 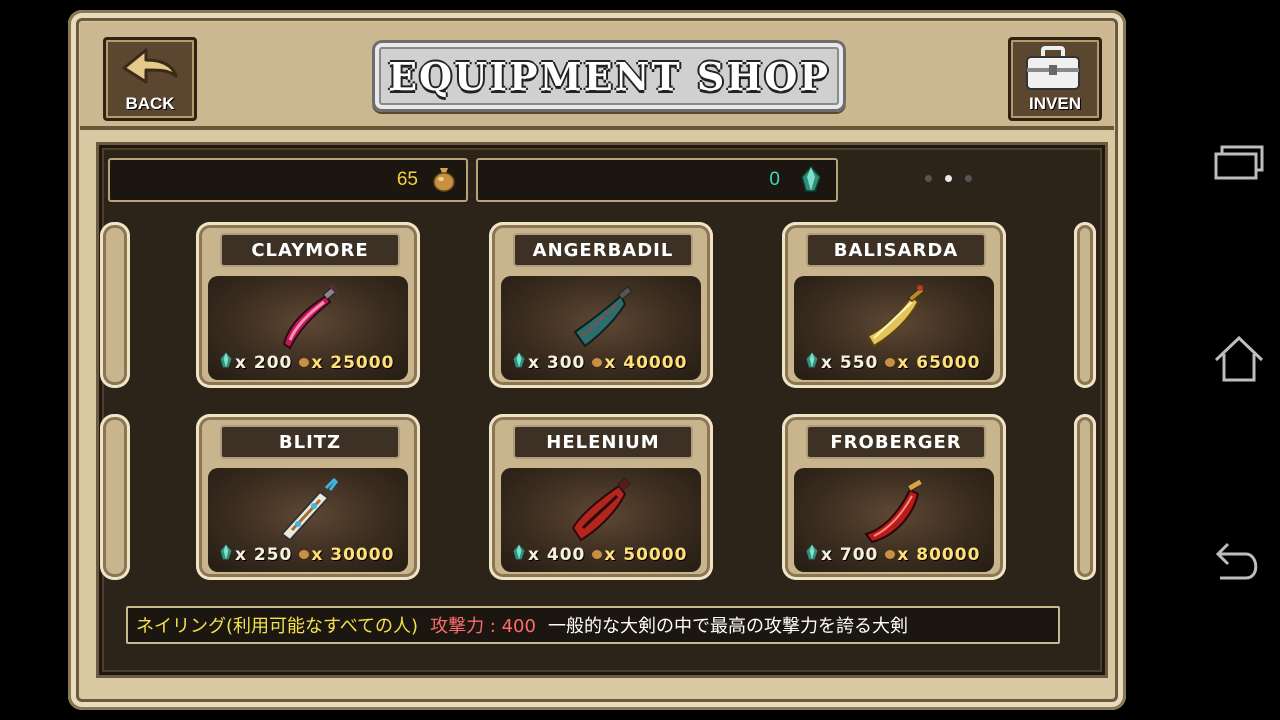 I want to click on item-card-claymore: CLAYMORE x 200 x 25000, so click(x=308, y=305).